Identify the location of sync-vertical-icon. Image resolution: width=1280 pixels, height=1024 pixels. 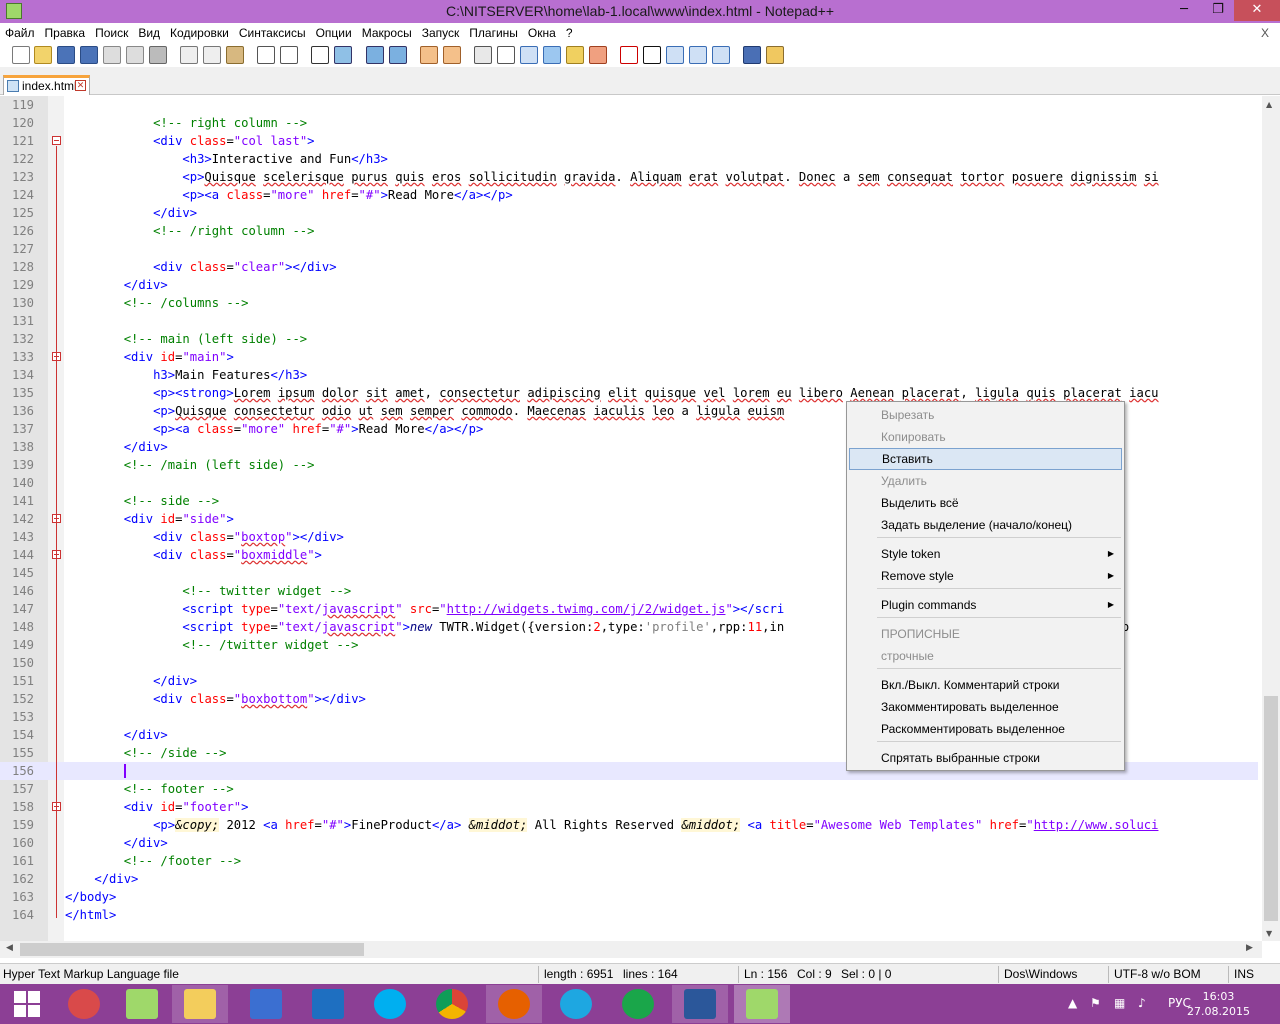
(429, 55).